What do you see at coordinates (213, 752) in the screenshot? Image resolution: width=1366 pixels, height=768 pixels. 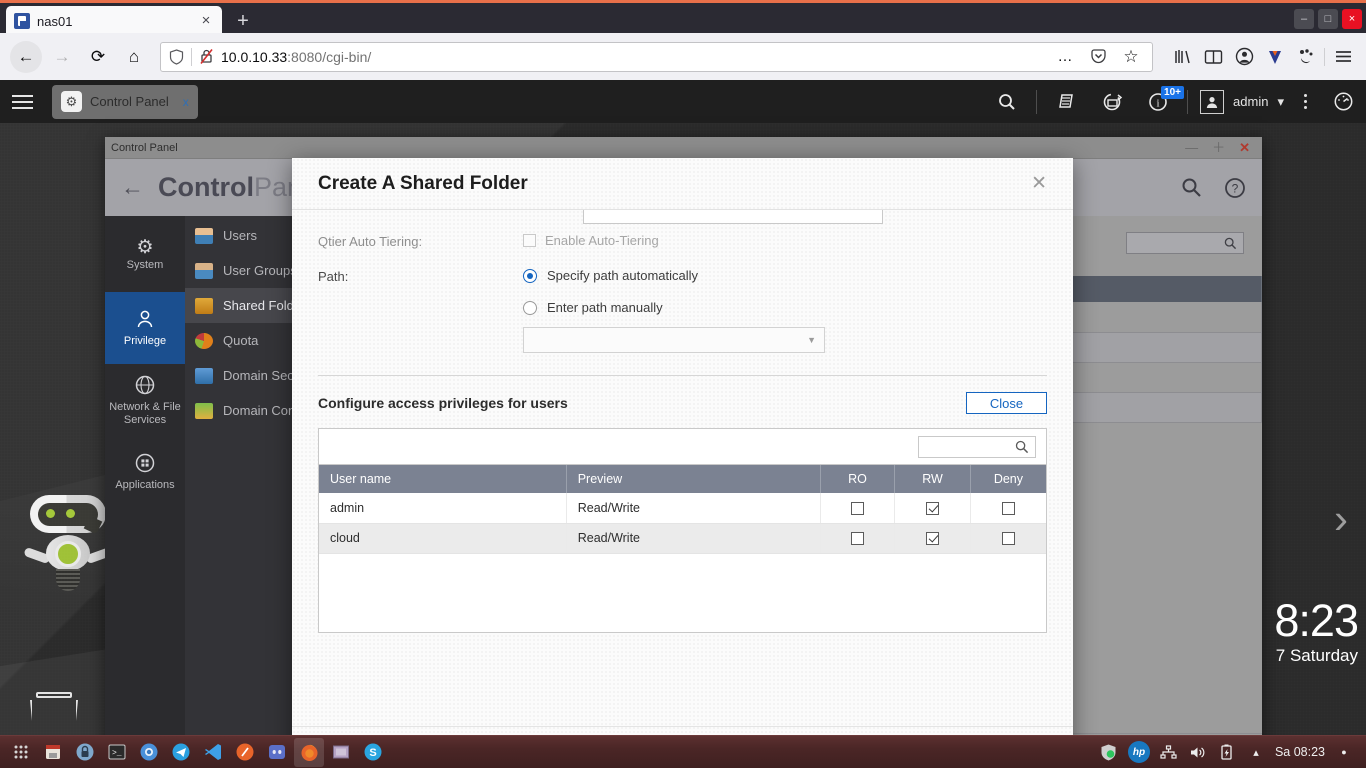 I see `vscode-icon` at bounding box center [213, 752].